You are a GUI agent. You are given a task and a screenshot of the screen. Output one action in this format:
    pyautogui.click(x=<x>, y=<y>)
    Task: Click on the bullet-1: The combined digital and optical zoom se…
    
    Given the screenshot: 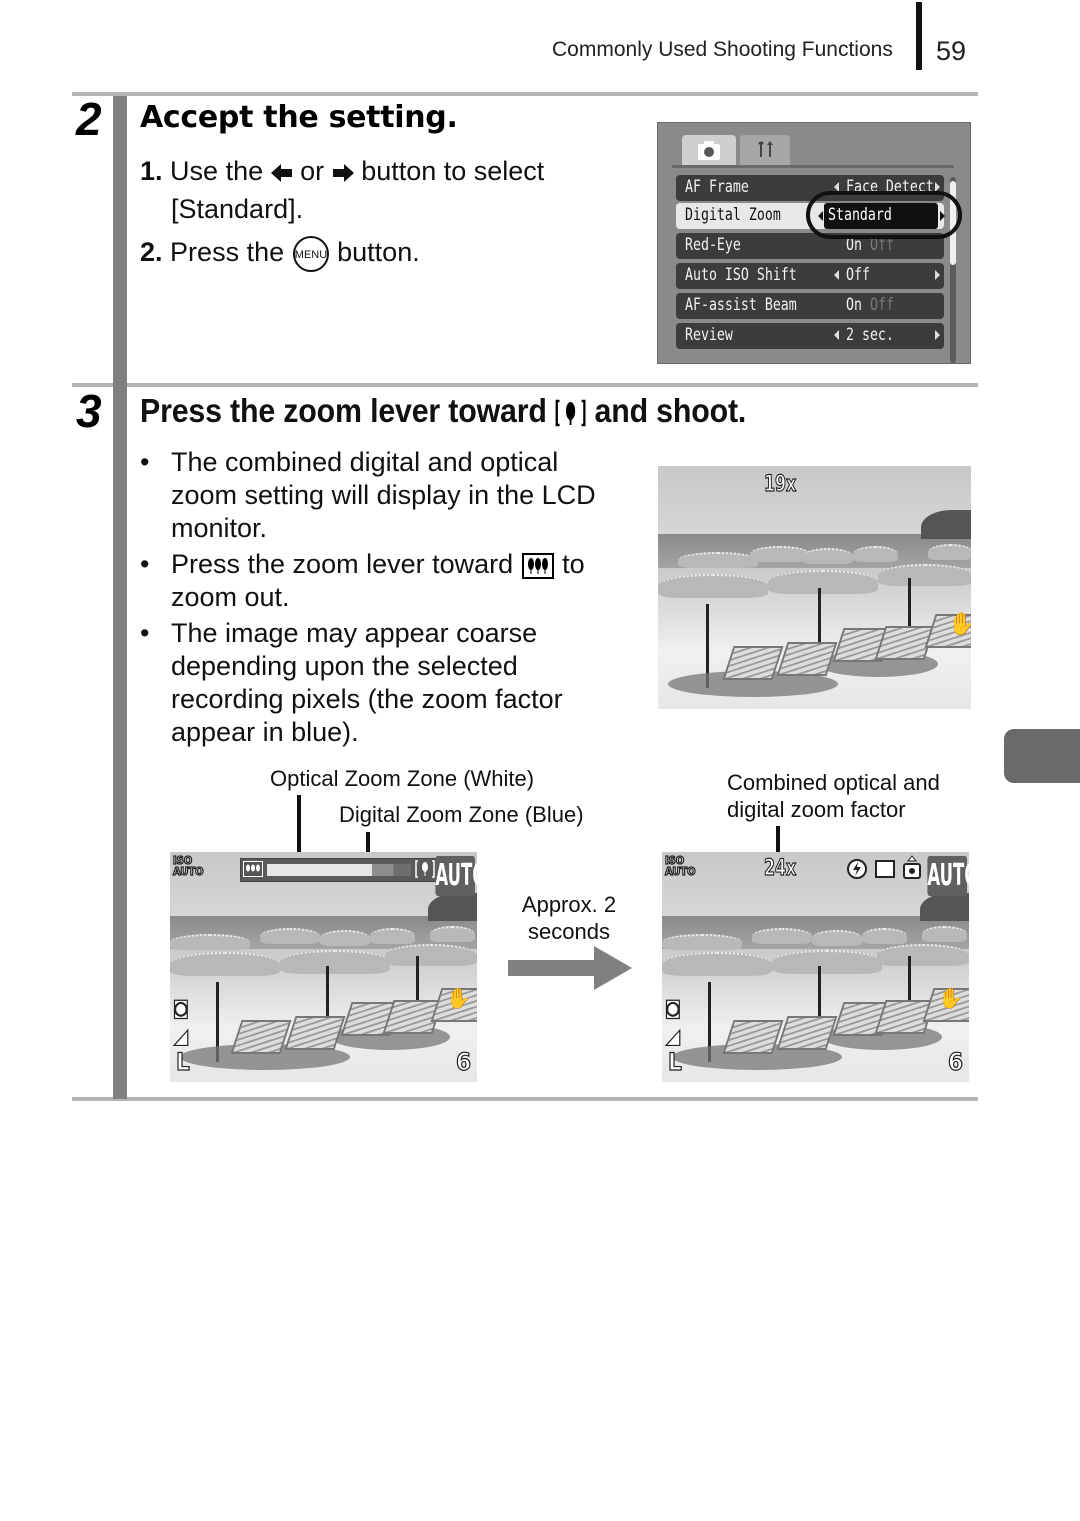 What is the action you would take?
    pyautogui.click(x=383, y=495)
    